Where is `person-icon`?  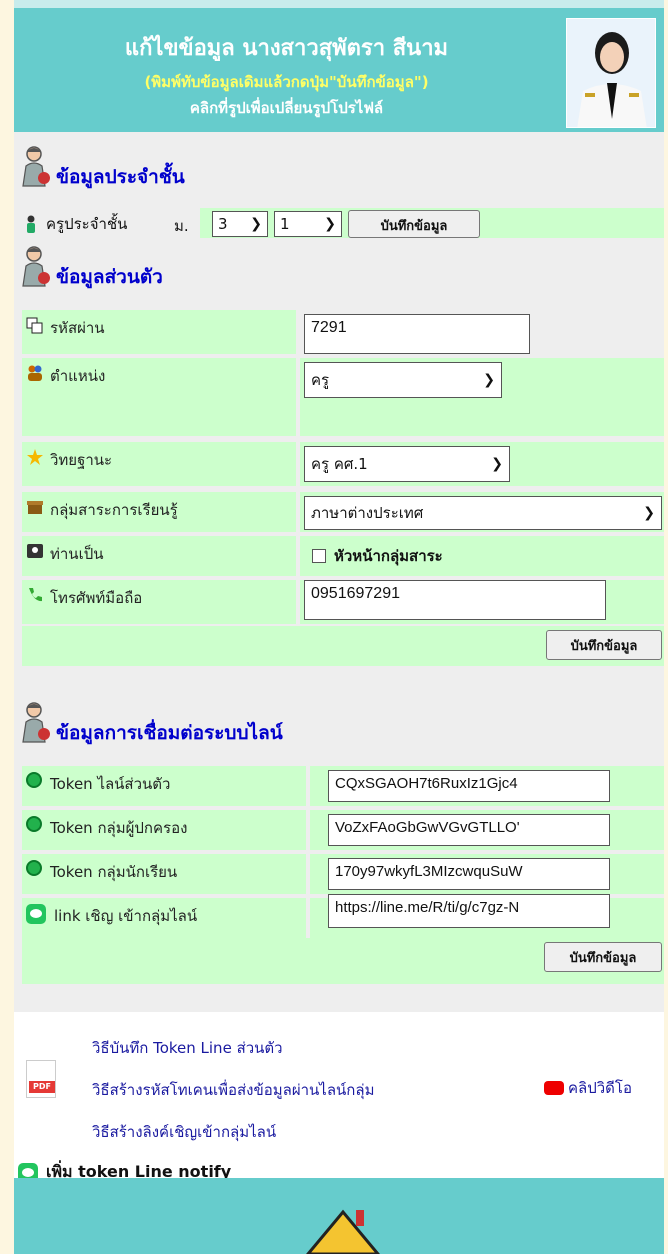 person-icon is located at coordinates (31, 224).